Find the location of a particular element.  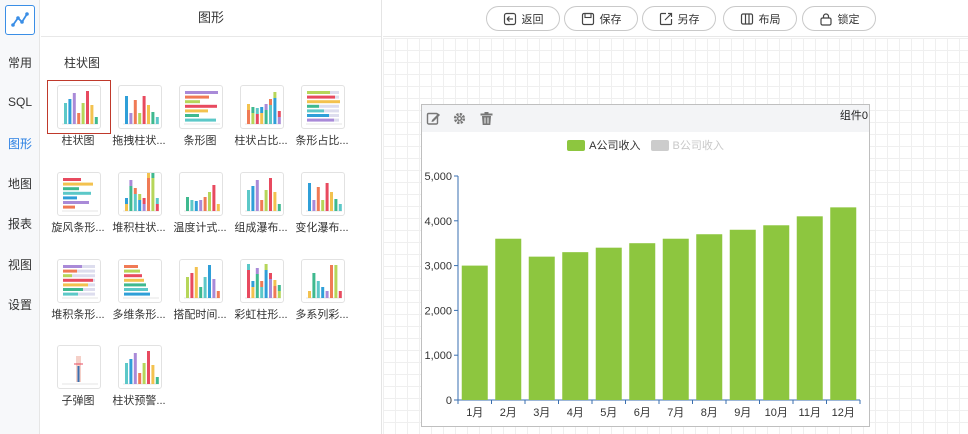

x-tick-label: 9月 is located at coordinates (742, 413).